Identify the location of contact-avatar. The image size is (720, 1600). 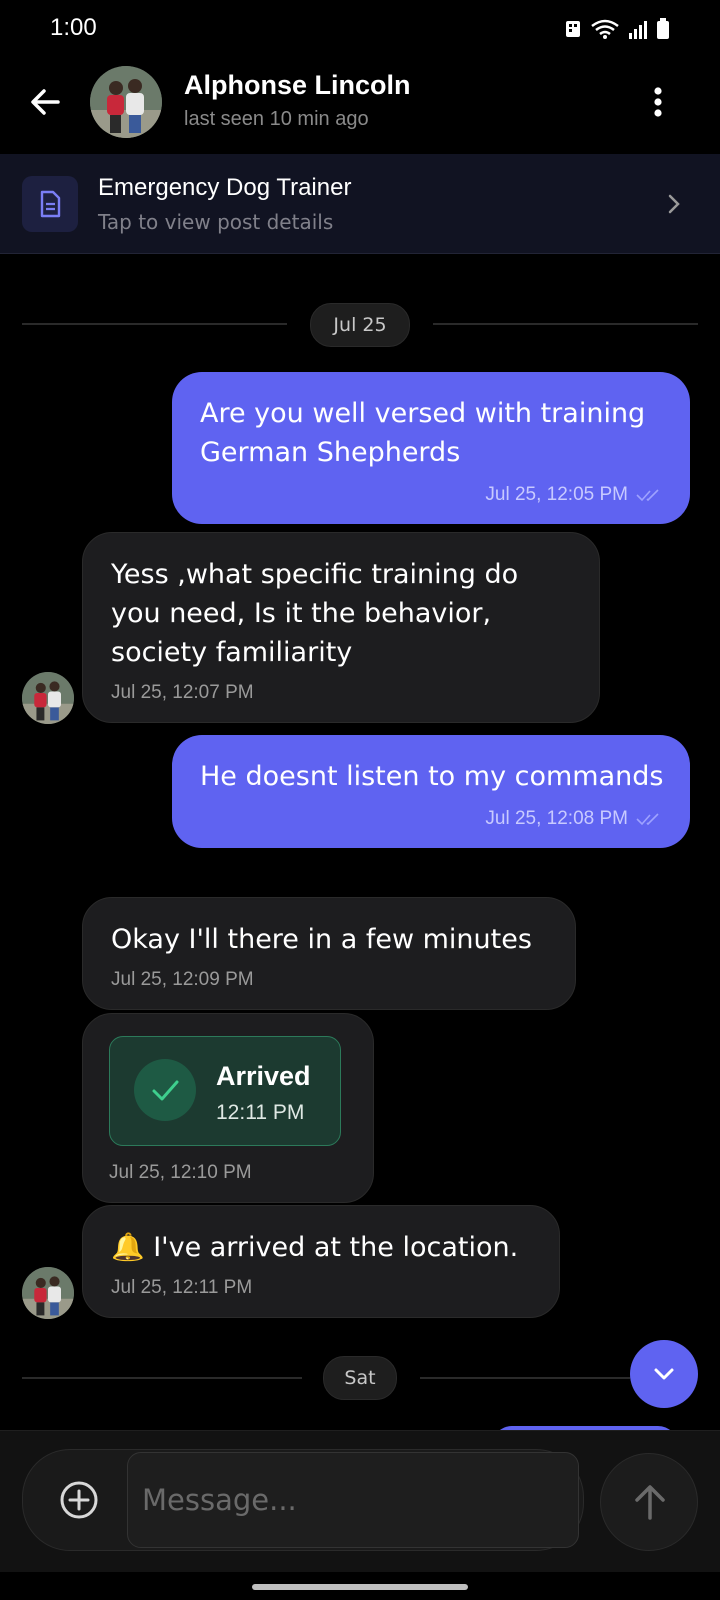
(126, 102).